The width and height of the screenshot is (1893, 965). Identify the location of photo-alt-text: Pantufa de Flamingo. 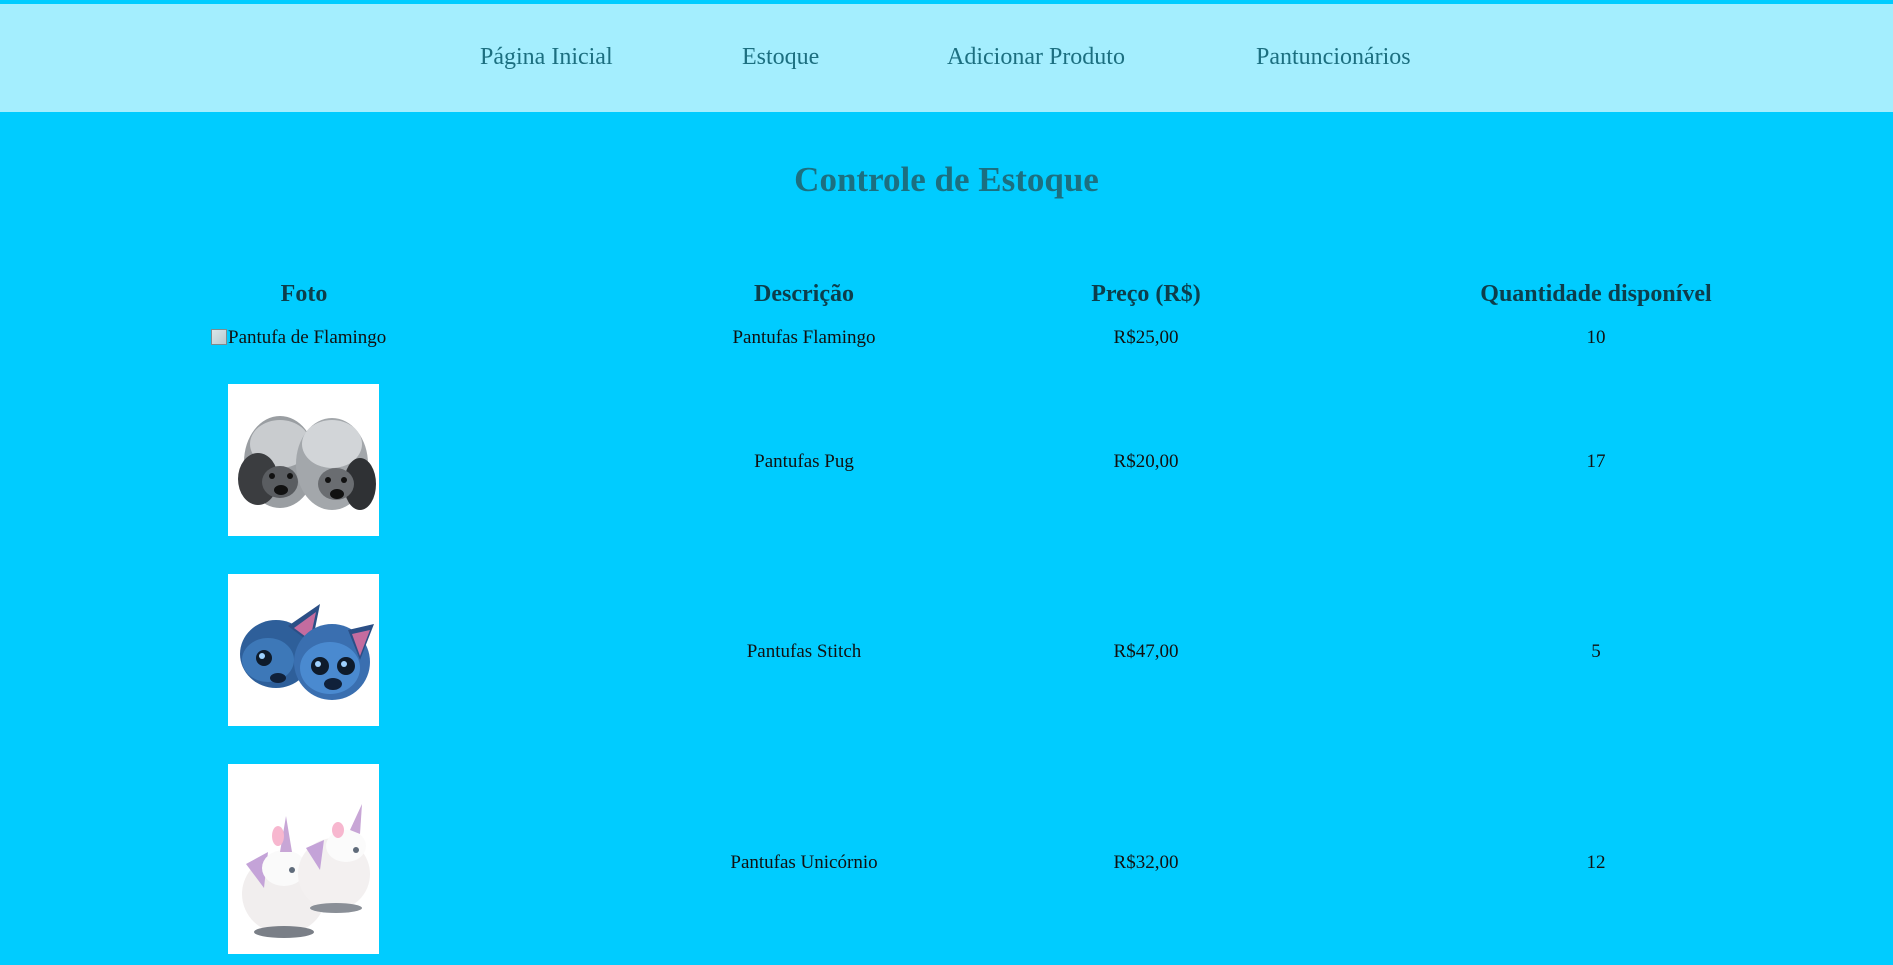
(307, 337).